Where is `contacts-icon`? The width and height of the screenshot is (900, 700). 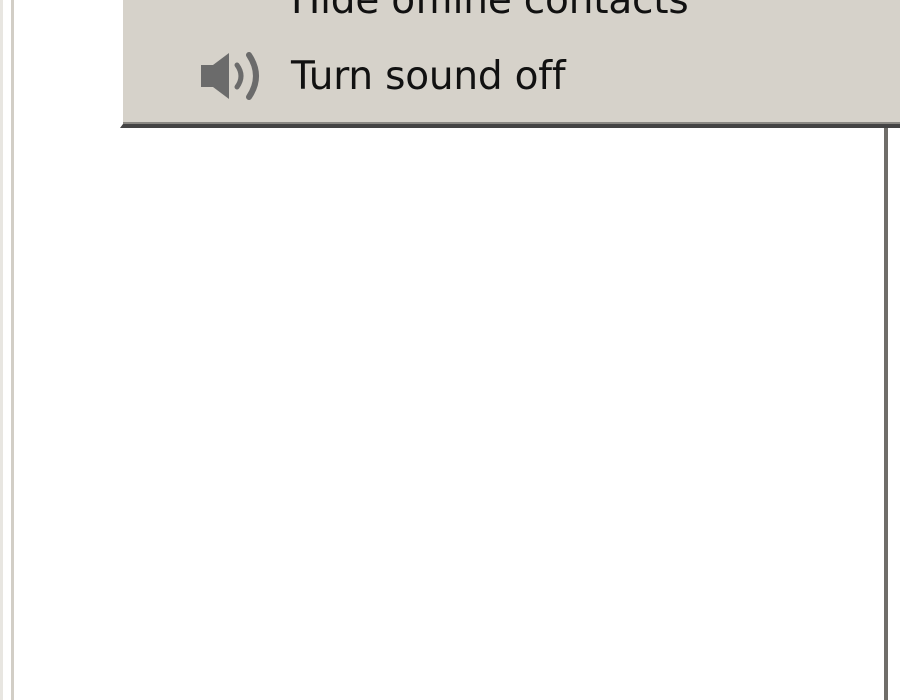
contacts-icon is located at coordinates (233, 17).